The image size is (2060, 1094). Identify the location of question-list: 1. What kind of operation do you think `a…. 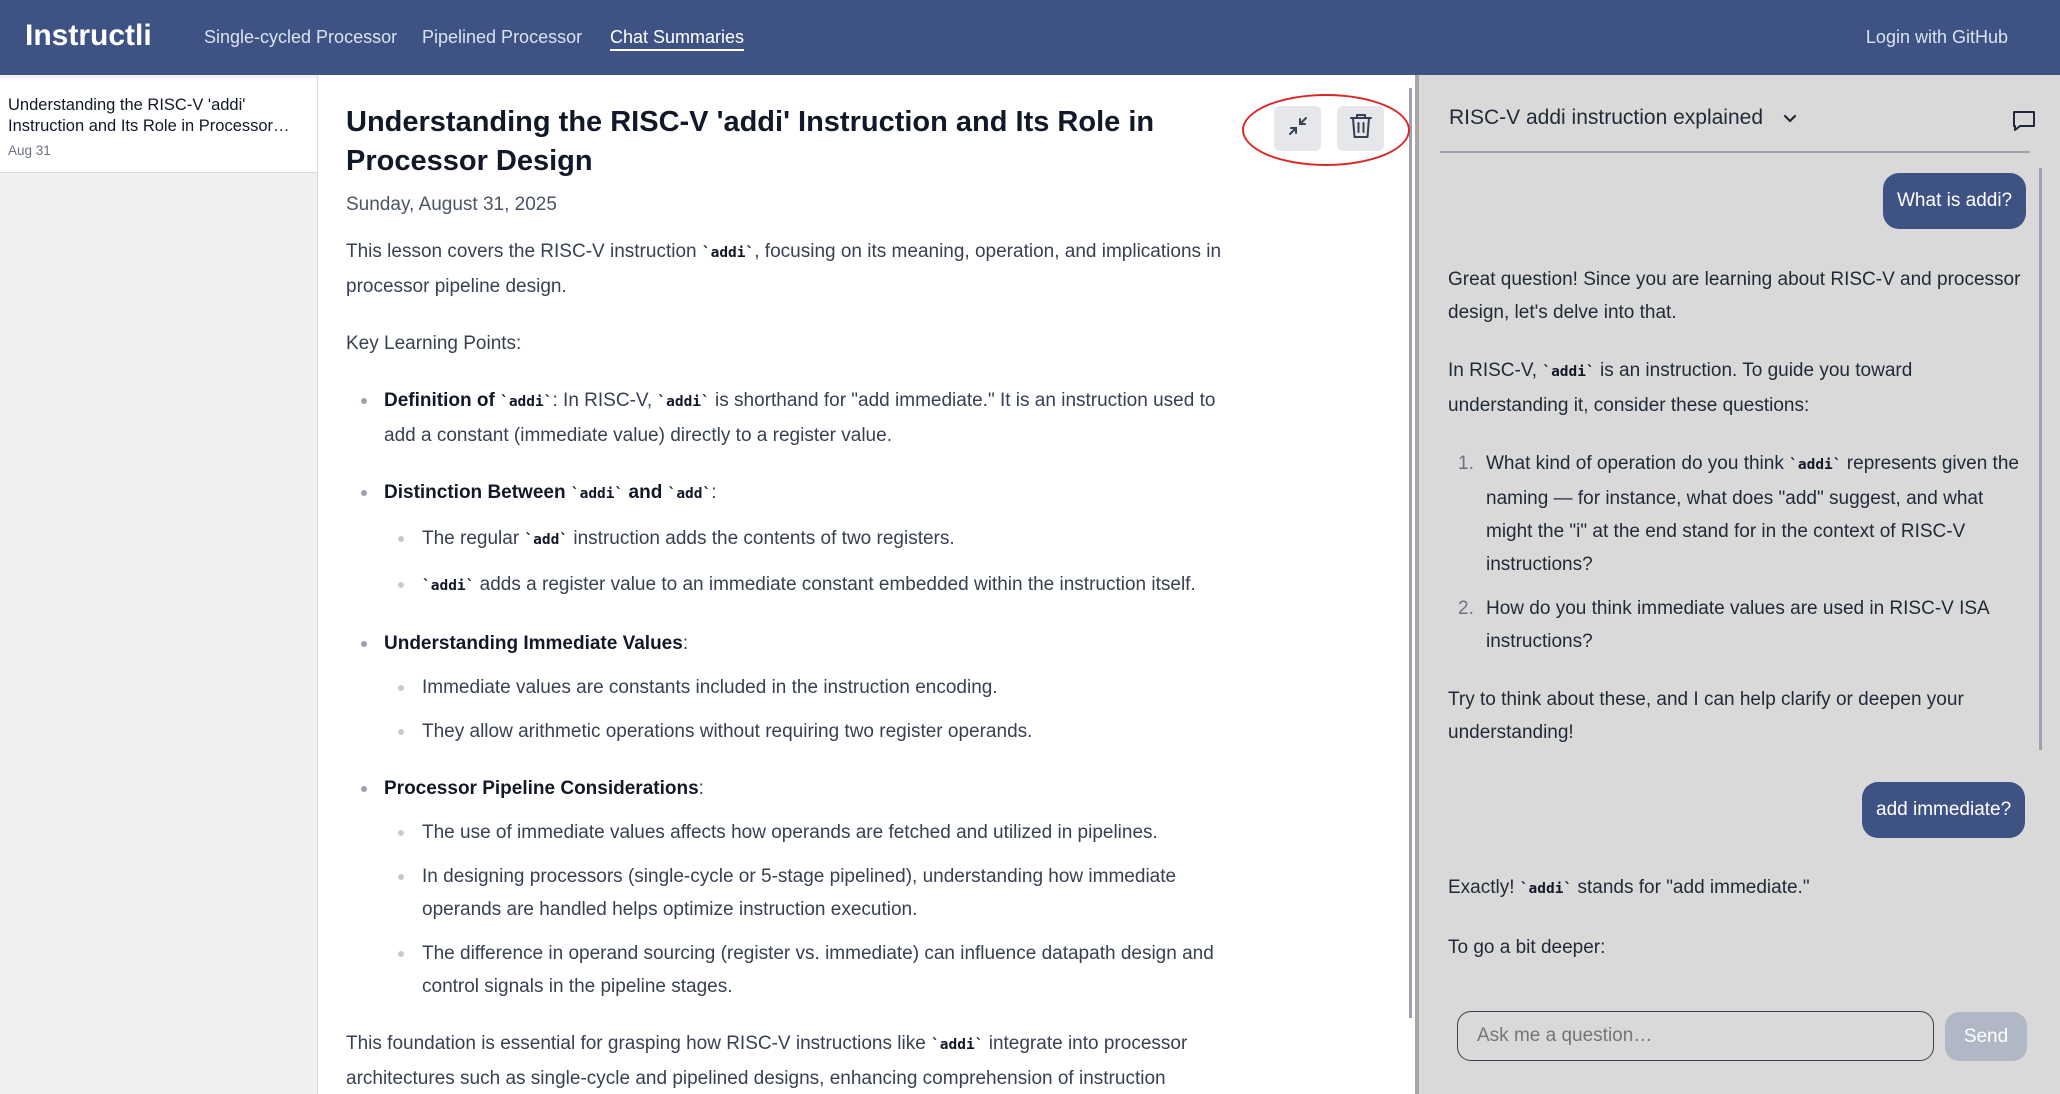
(1740, 552).